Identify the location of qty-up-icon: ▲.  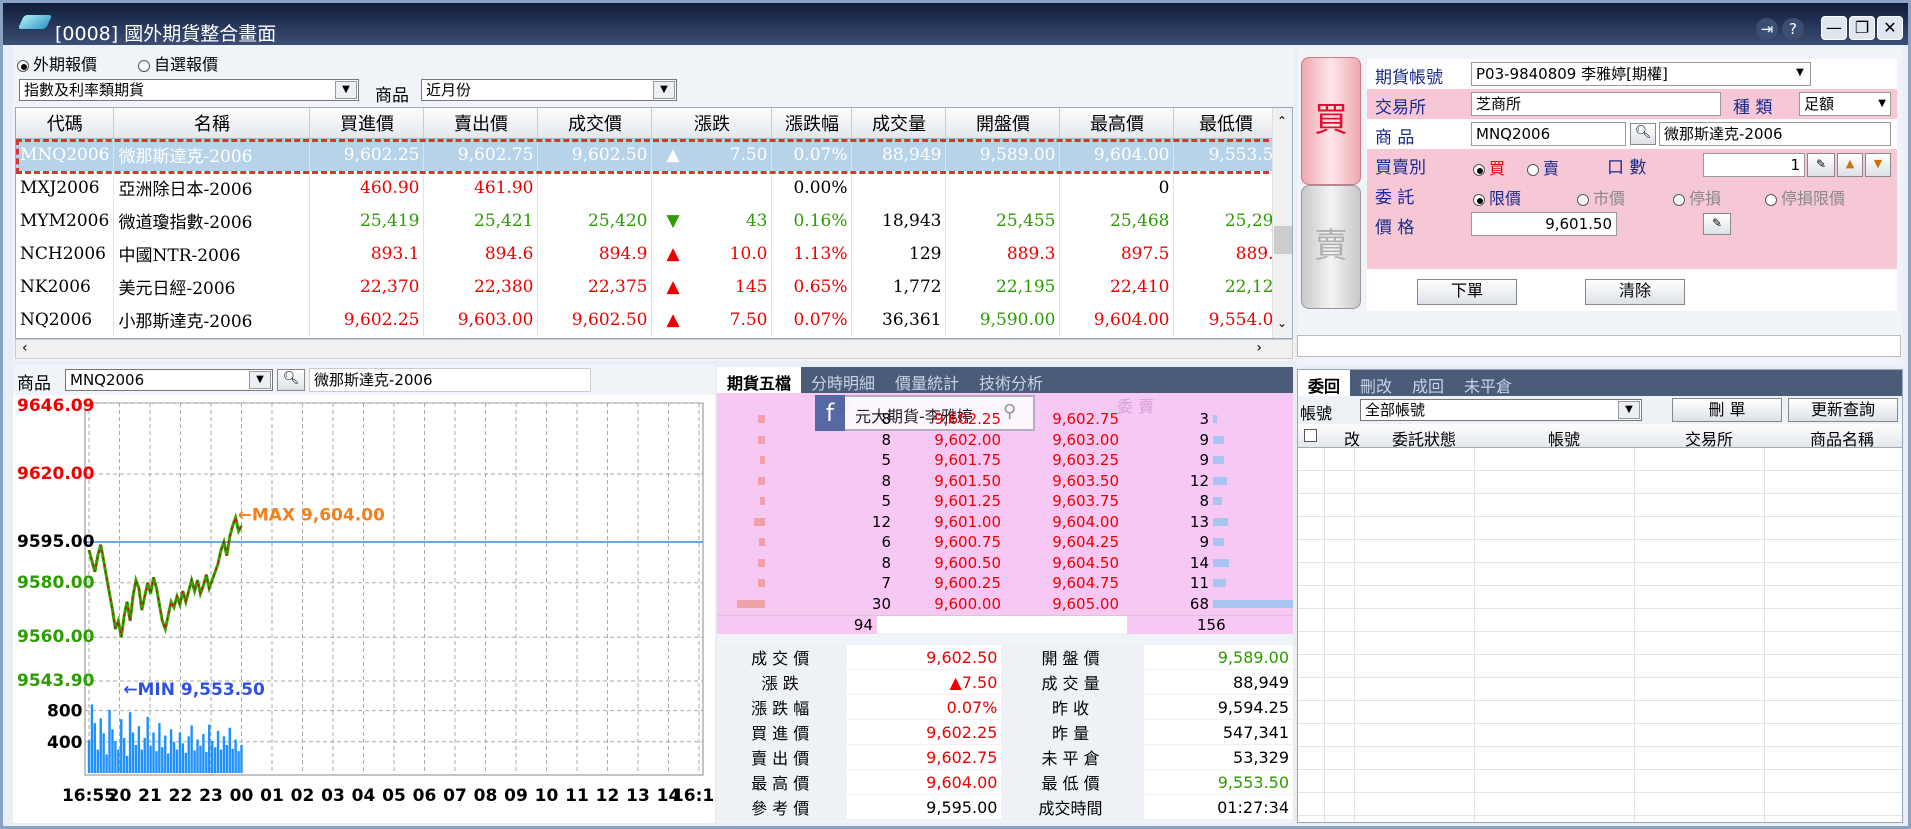
(1850, 165).